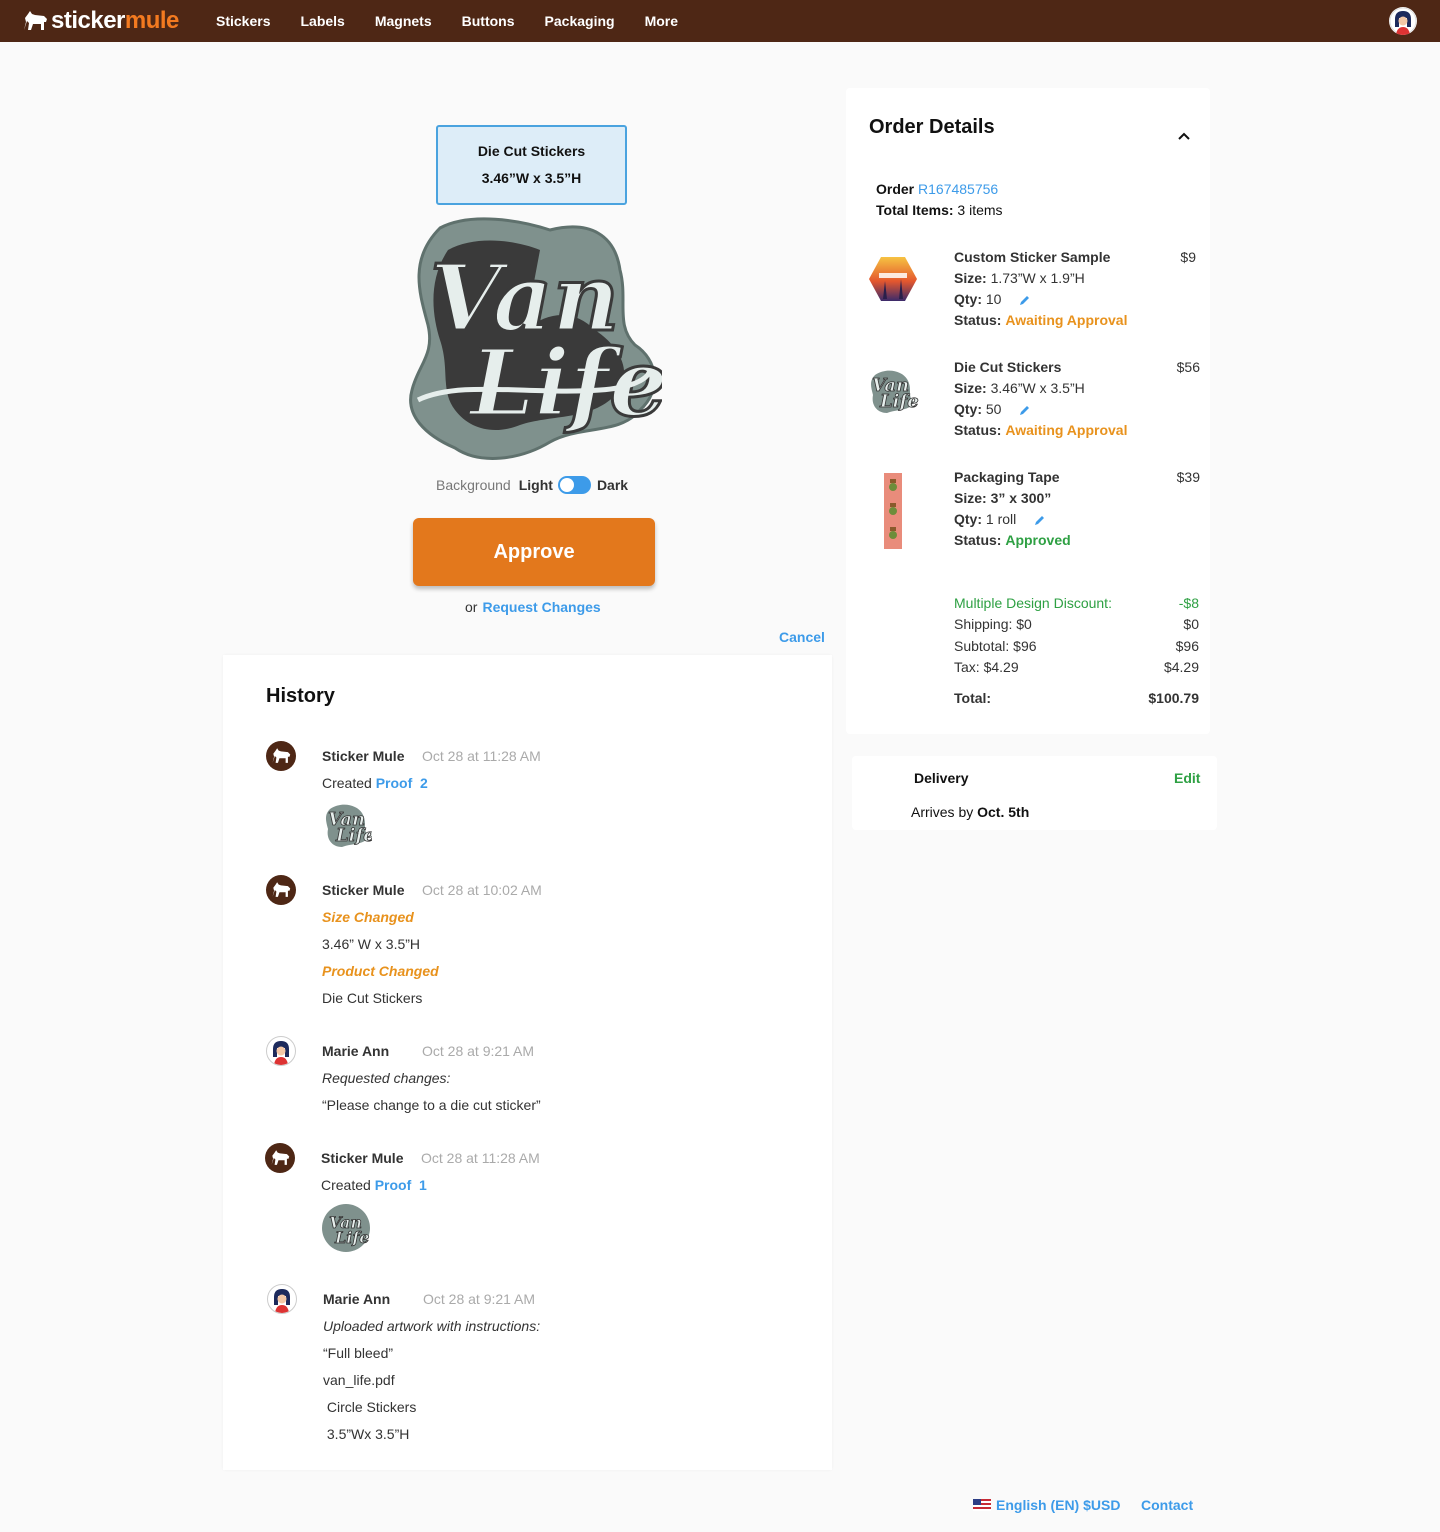  What do you see at coordinates (1188, 257) in the screenshot?
I see `item-price: $9` at bounding box center [1188, 257].